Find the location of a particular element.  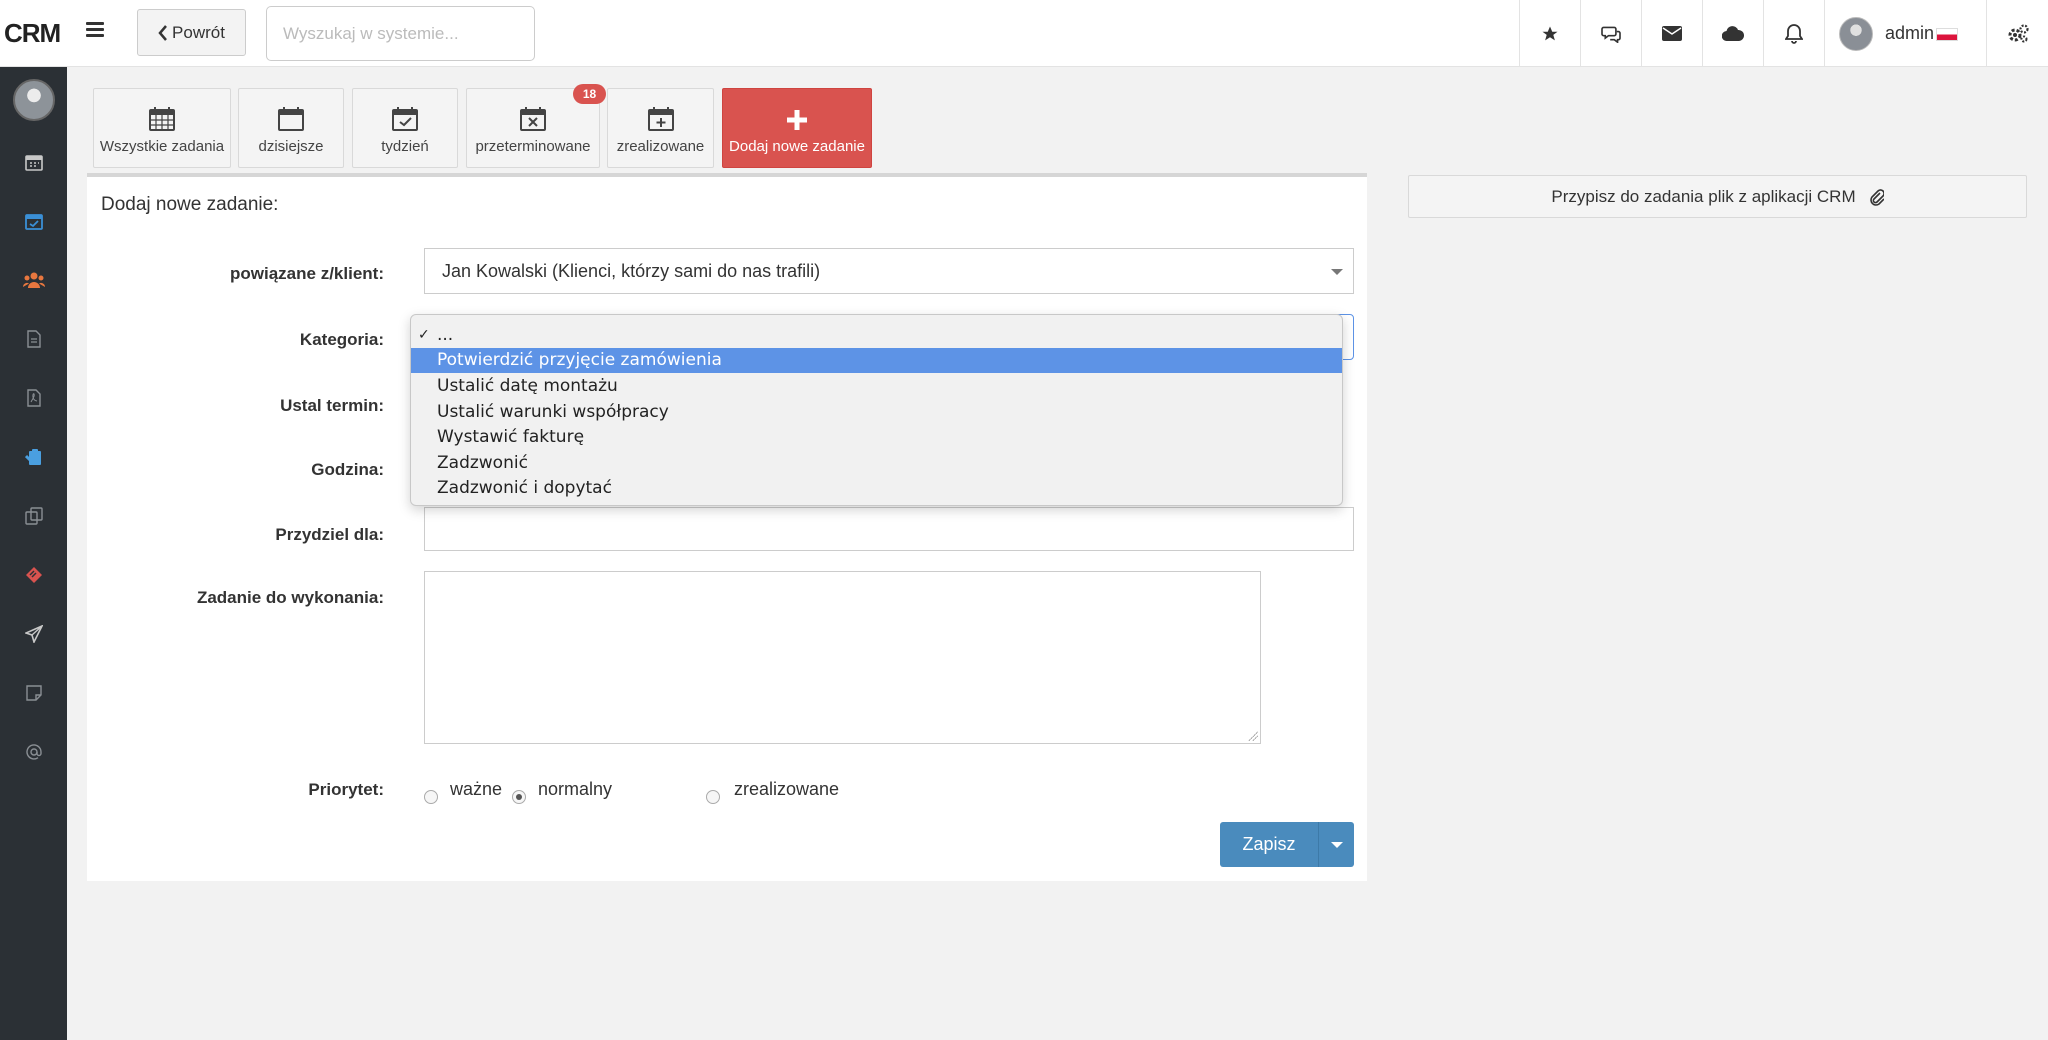

assign-label: Przydziel dla: is located at coordinates (329, 534).